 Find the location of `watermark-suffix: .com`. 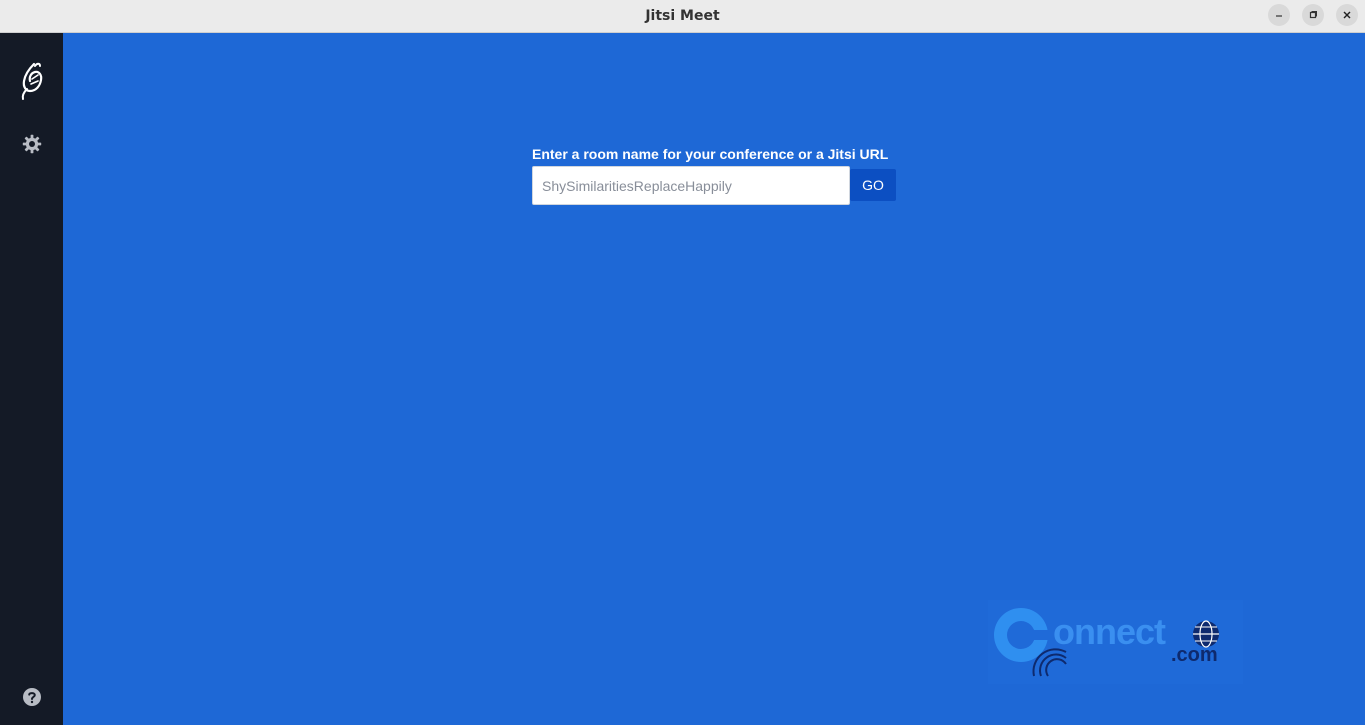

watermark-suffix: .com is located at coordinates (1194, 655).